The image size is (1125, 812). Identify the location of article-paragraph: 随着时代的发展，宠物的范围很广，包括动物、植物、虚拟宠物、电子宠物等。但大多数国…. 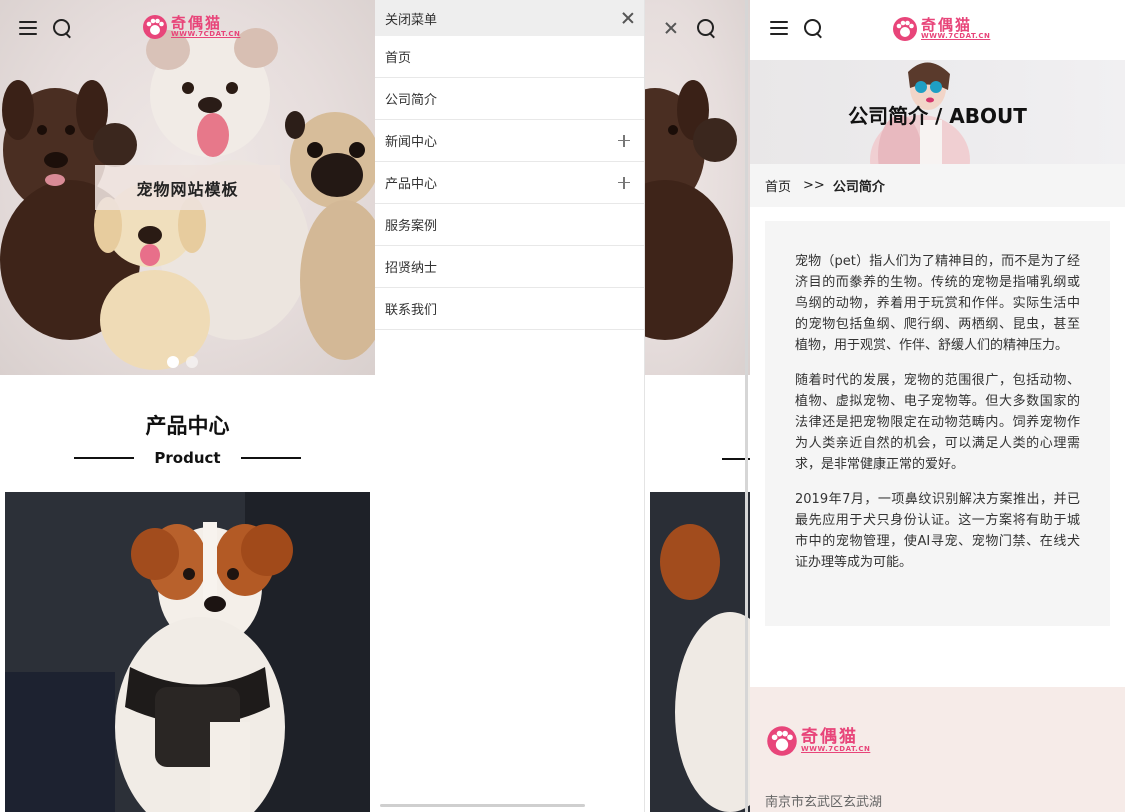
(937, 422).